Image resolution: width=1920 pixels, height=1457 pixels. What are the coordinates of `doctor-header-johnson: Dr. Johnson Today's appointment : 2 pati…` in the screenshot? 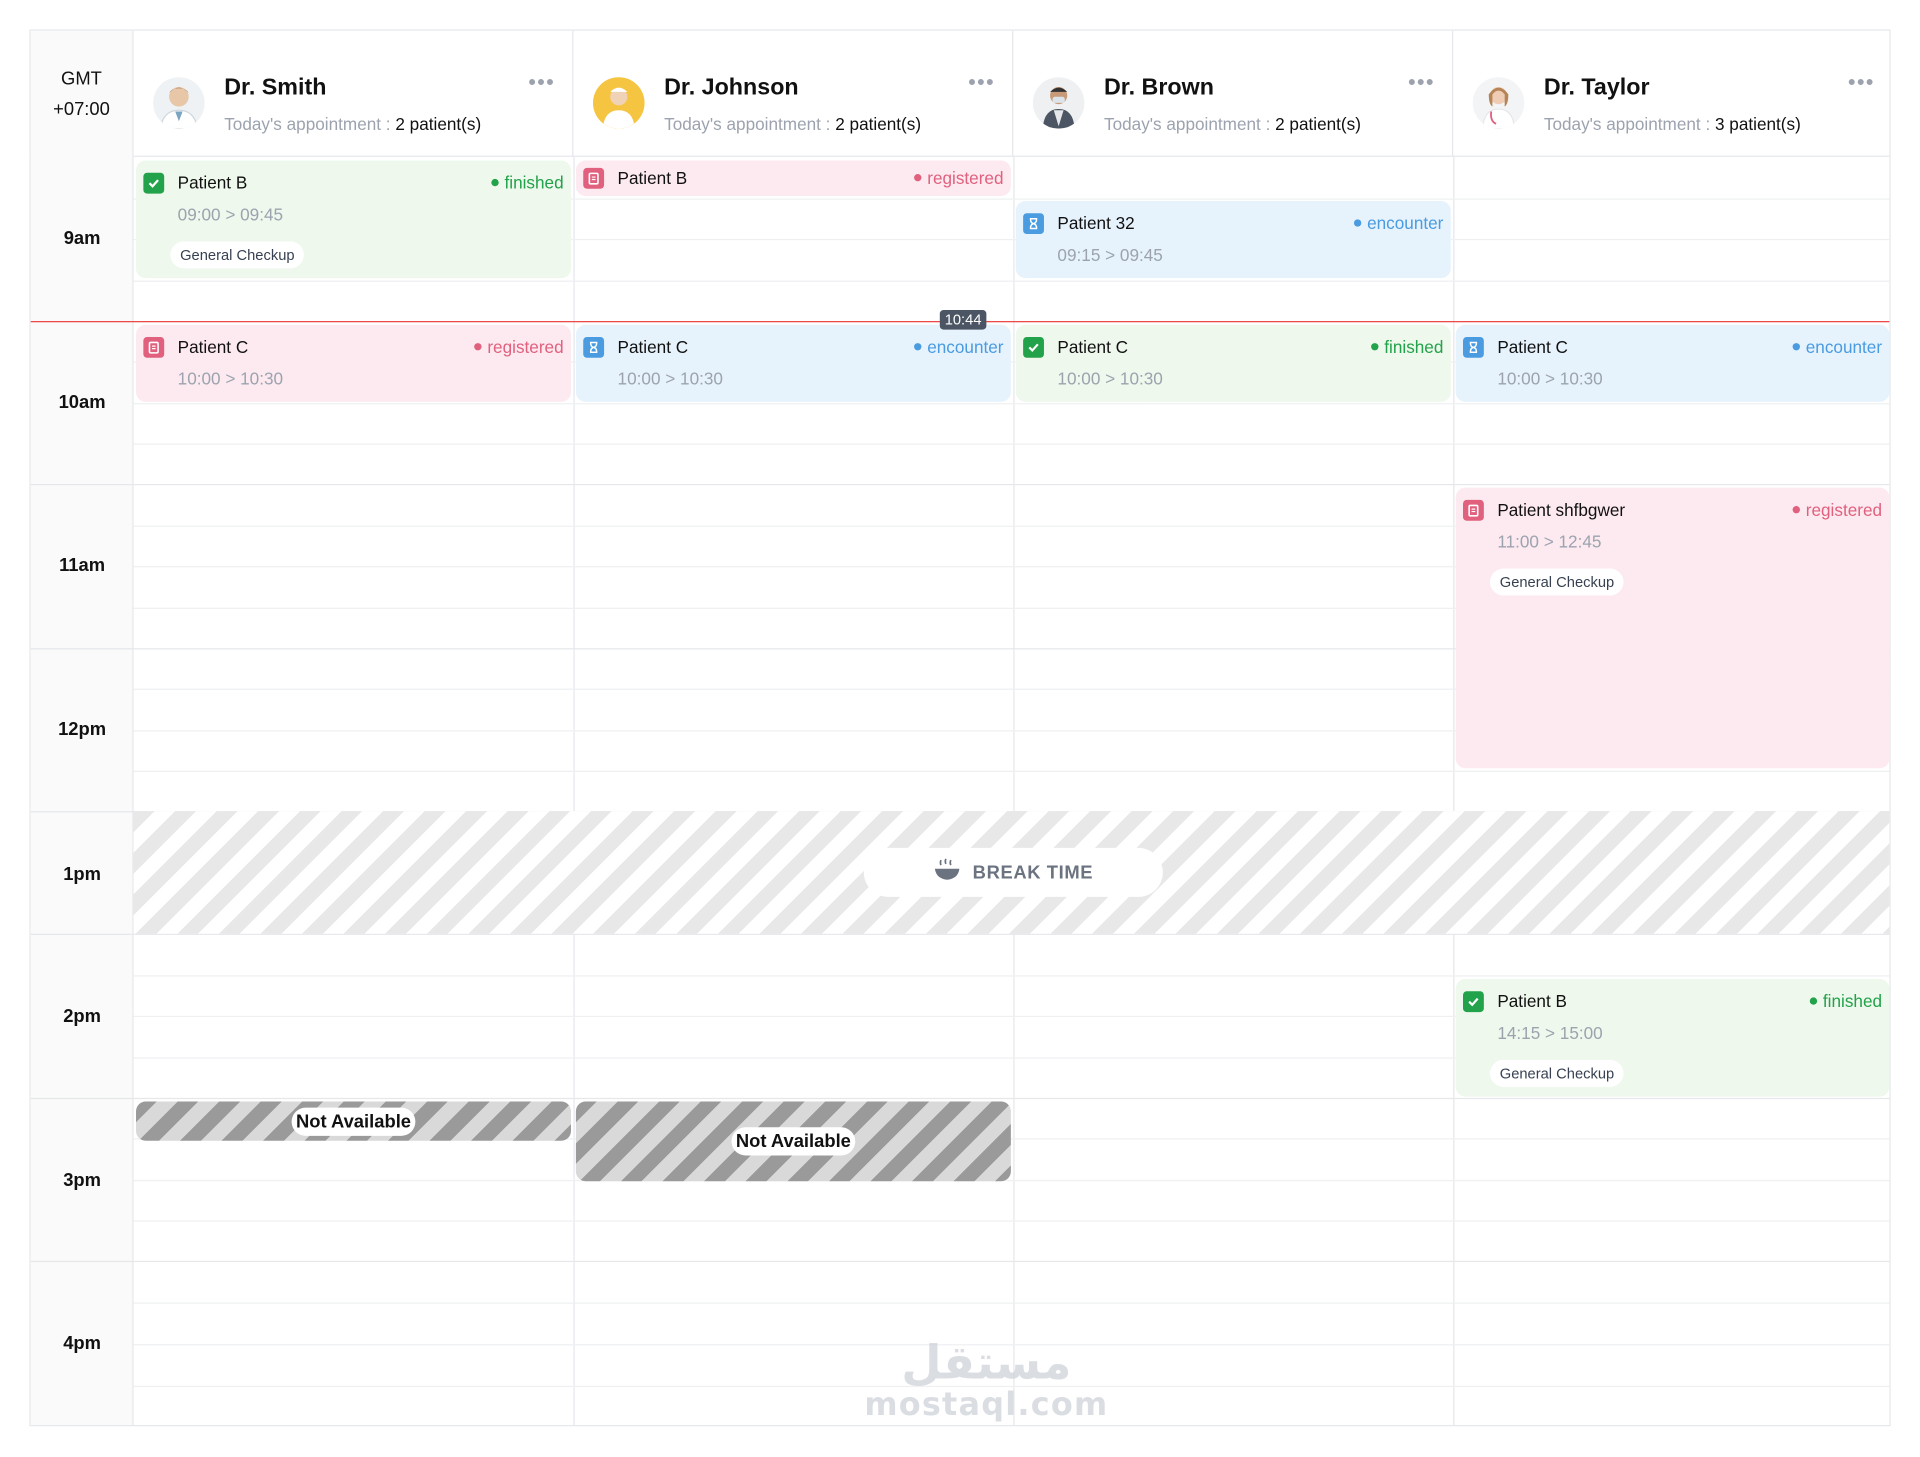 It's located at (793, 93).